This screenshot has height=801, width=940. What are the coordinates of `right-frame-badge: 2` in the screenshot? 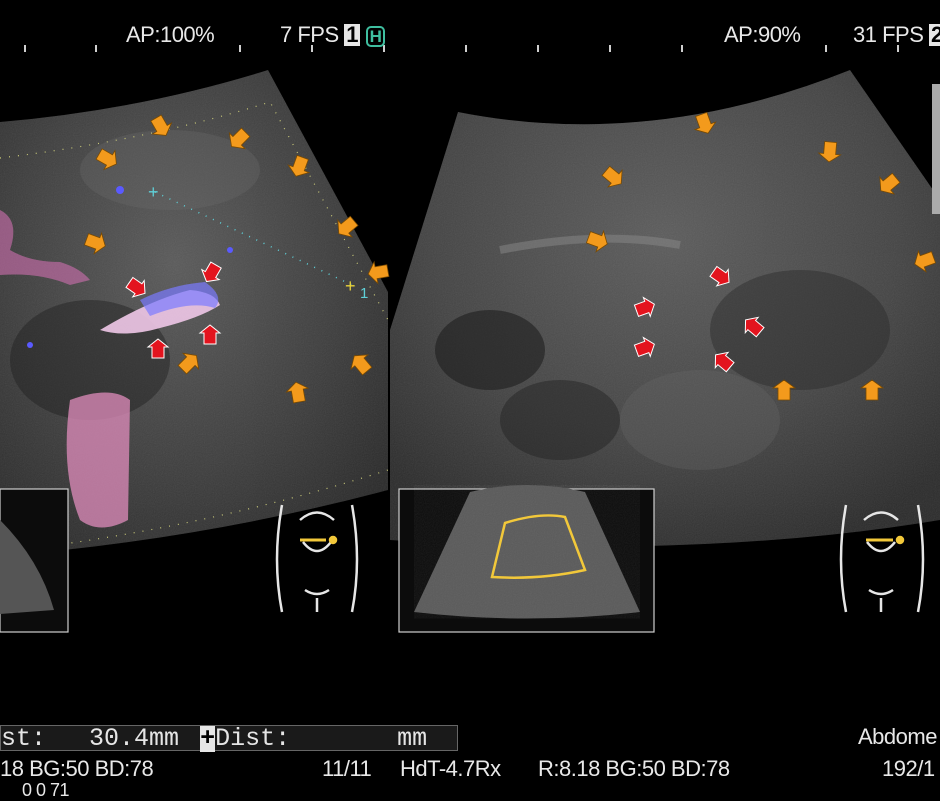 It's located at (934, 35).